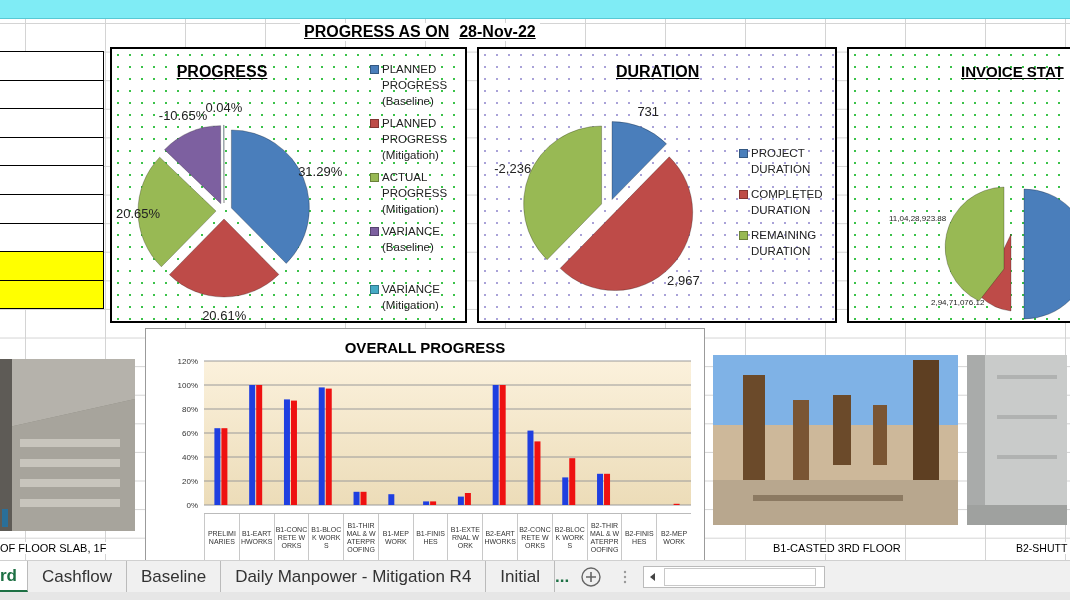  What do you see at coordinates (683, 280) in the screenshot?
I see `data-label: 2,967` at bounding box center [683, 280].